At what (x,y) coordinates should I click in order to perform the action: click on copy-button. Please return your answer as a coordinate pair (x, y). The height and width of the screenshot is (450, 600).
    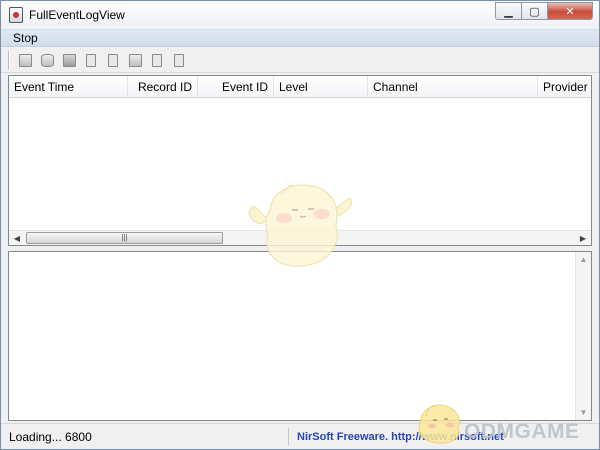
    Looking at the image, I should click on (113, 60).